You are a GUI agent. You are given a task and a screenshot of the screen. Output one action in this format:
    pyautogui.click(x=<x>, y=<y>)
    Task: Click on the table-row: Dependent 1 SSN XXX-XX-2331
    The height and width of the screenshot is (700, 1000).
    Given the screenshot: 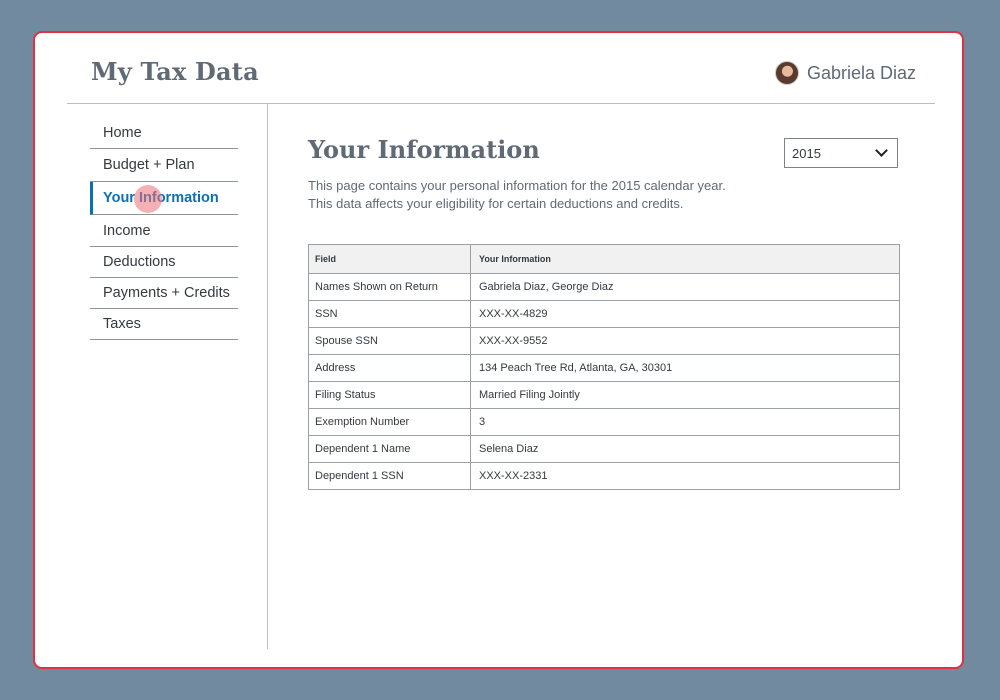 What is the action you would take?
    pyautogui.click(x=604, y=476)
    